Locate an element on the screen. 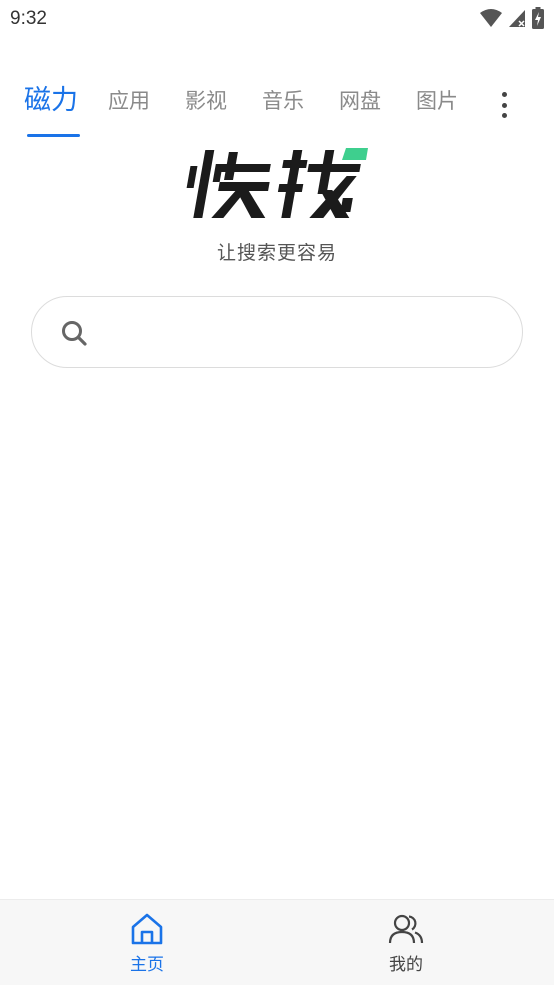  users-icon is located at coordinates (406, 929).